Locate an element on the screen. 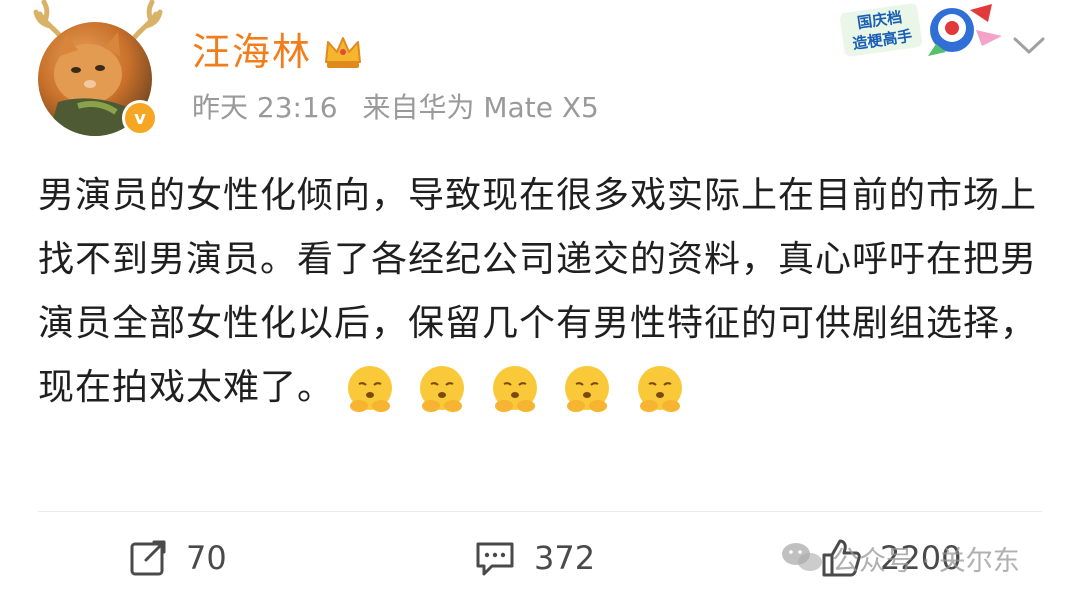 The image size is (1080, 600). event-badge-label: 国庆档 造梗高手 is located at coordinates (881, 30).